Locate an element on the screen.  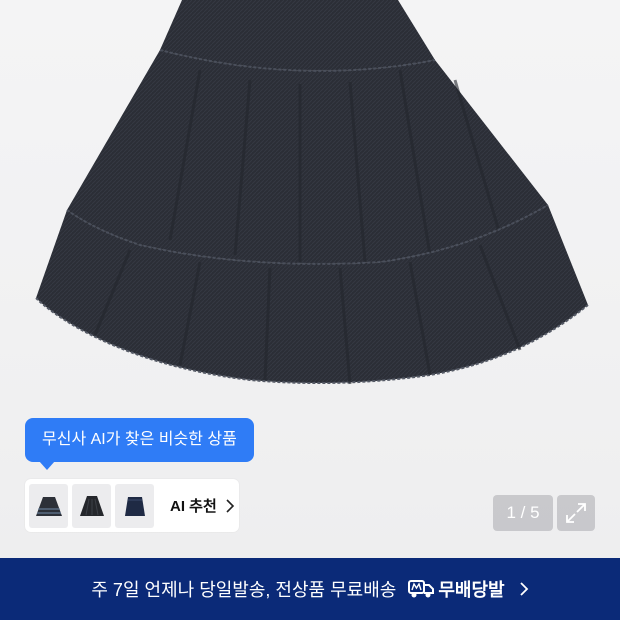
delivery-banner: 주 7일 언제나 당일발송, 전상품 무료배송 무배당발 is located at coordinates (310, 589).